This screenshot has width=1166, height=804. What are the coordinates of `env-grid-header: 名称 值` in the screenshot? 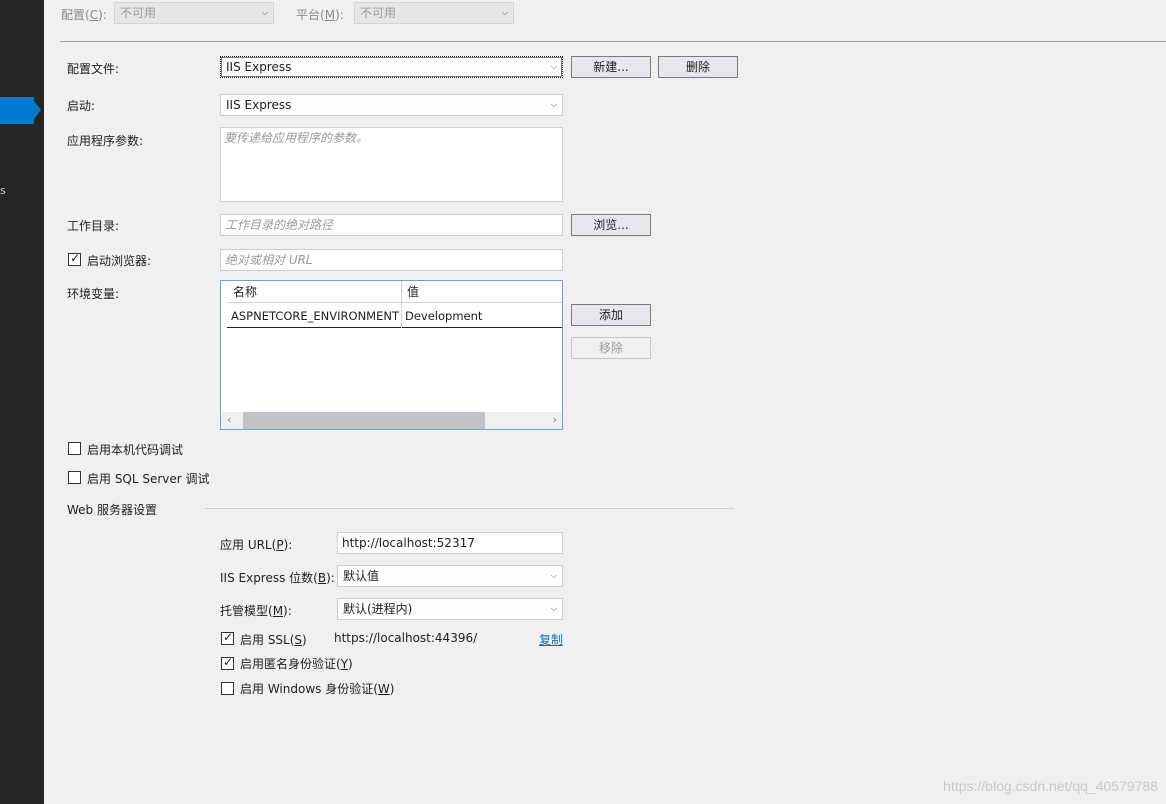 It's located at (394, 292).